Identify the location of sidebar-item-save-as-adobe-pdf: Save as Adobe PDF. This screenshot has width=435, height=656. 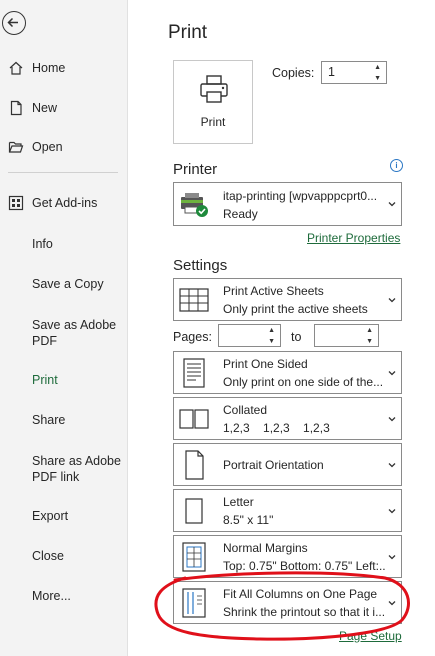
(79, 333).